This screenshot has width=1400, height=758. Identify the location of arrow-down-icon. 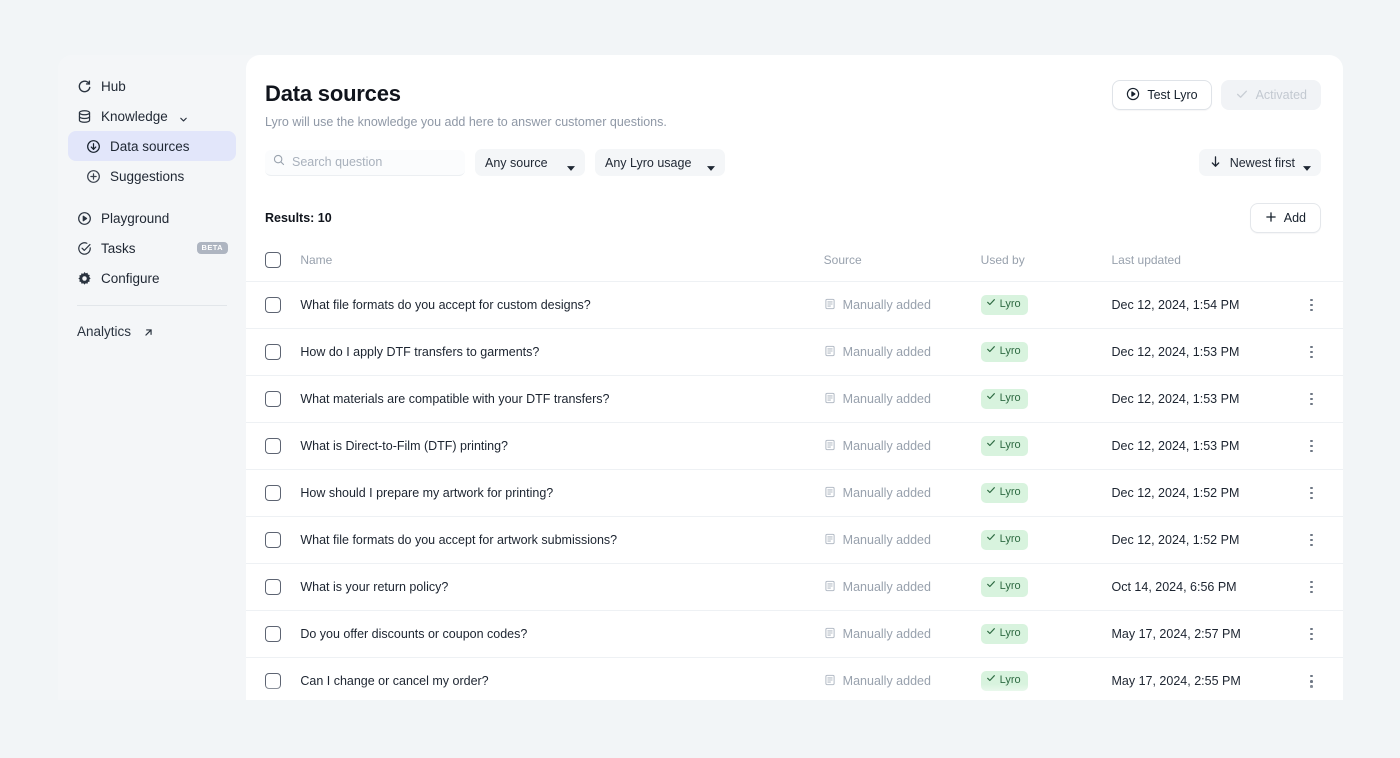
(1215, 163).